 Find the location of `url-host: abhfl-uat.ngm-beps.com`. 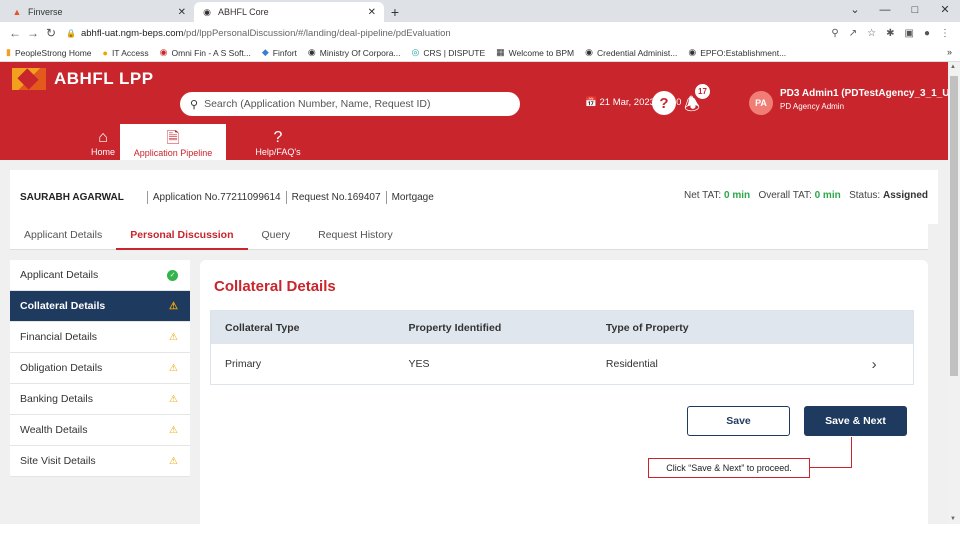

url-host: abhfl-uat.ngm-beps.com is located at coordinates (132, 33).